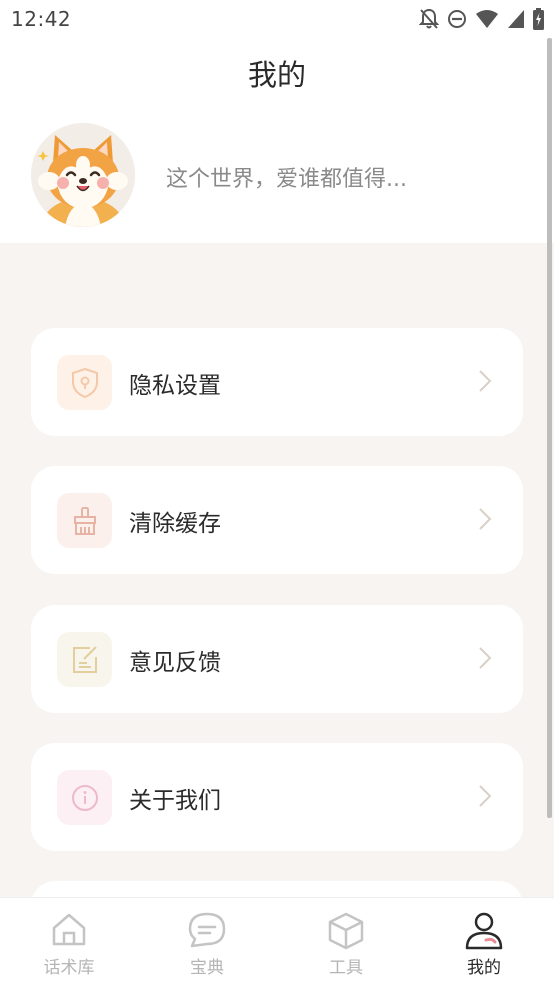 This screenshot has height=985, width=554. Describe the element at coordinates (207, 968) in the screenshot. I see `tab-label: 宝典` at that location.